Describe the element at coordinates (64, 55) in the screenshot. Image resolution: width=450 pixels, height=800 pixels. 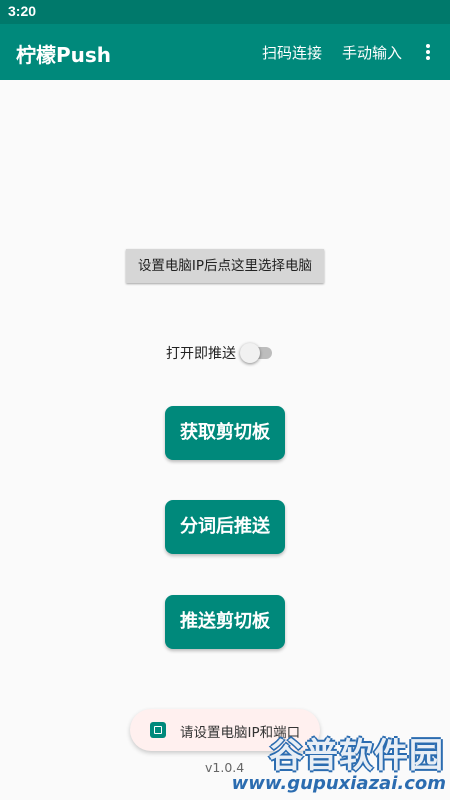
I see `app-title: 柠檬Push` at that location.